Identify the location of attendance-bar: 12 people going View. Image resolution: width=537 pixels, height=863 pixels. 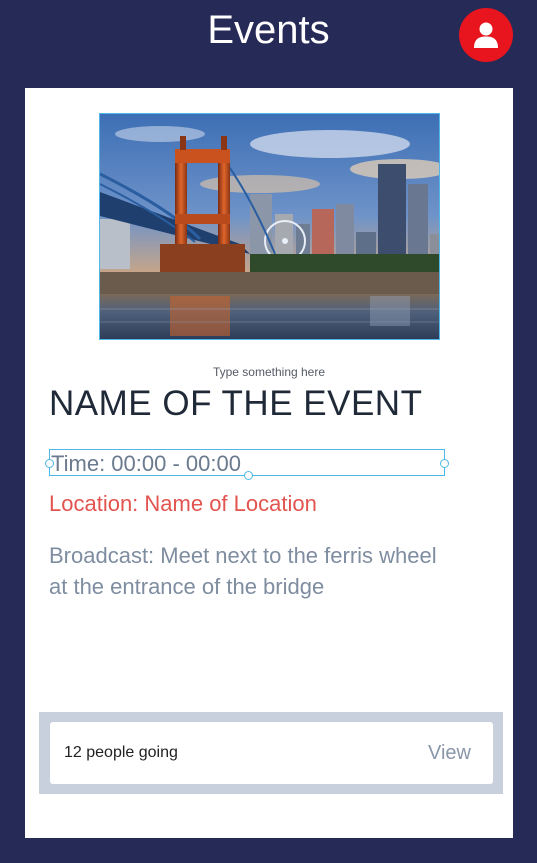
(271, 753).